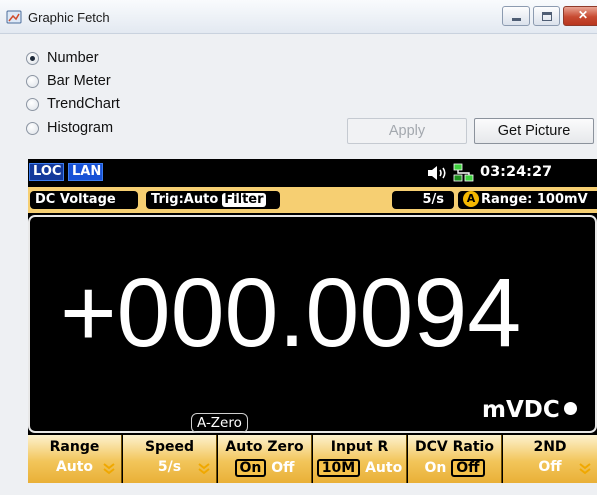  I want to click on trigger-dot-icon, so click(570, 408).